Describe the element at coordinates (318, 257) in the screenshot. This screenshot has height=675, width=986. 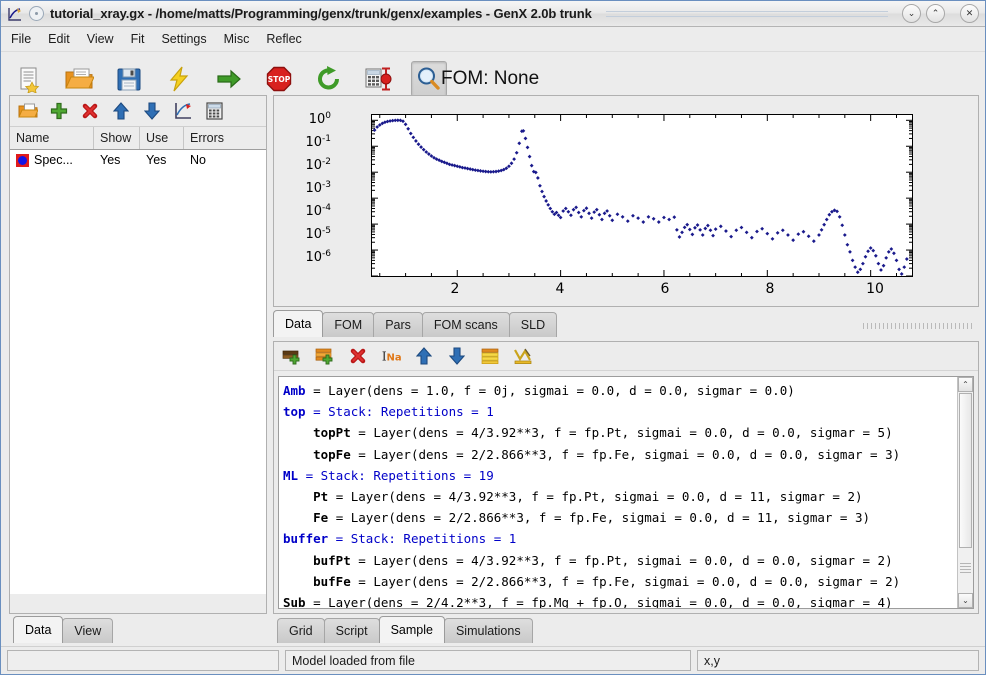
I see `y-tick-6: 10-6` at that location.